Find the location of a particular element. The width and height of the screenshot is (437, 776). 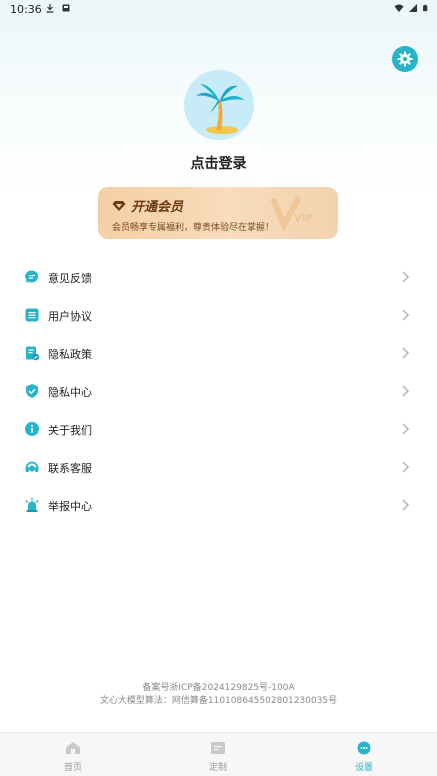

menu-item-report-center: 举报中心 is located at coordinates (218, 505).